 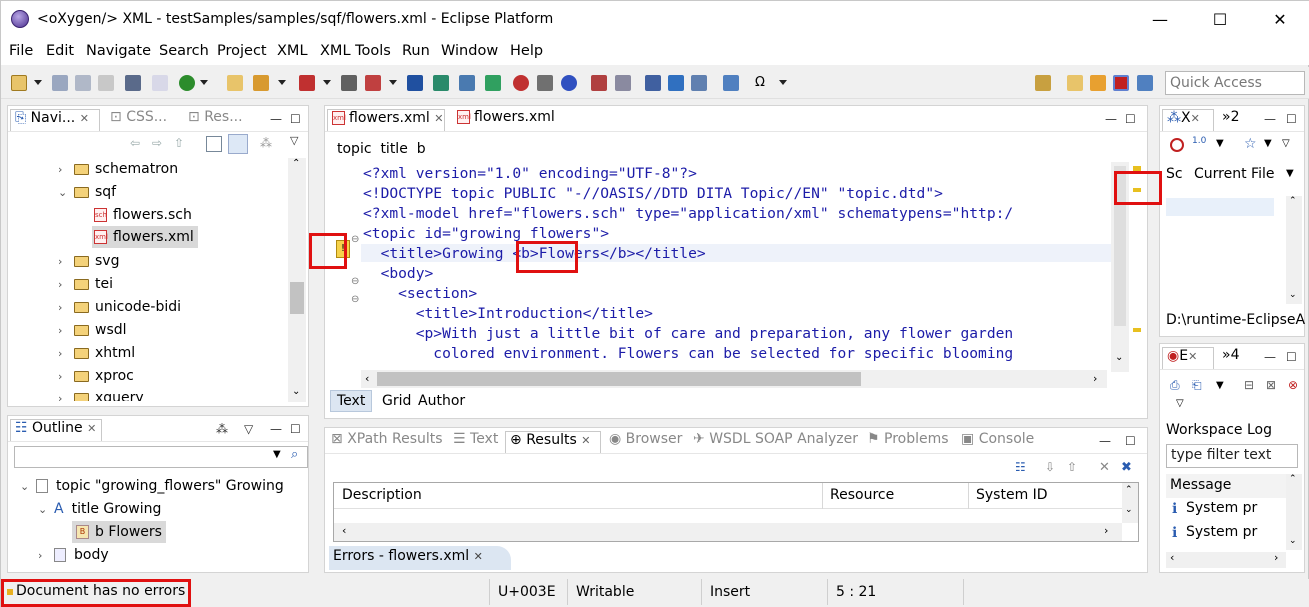 What do you see at coordinates (133, 83) in the screenshot?
I see `search-window-icon` at bounding box center [133, 83].